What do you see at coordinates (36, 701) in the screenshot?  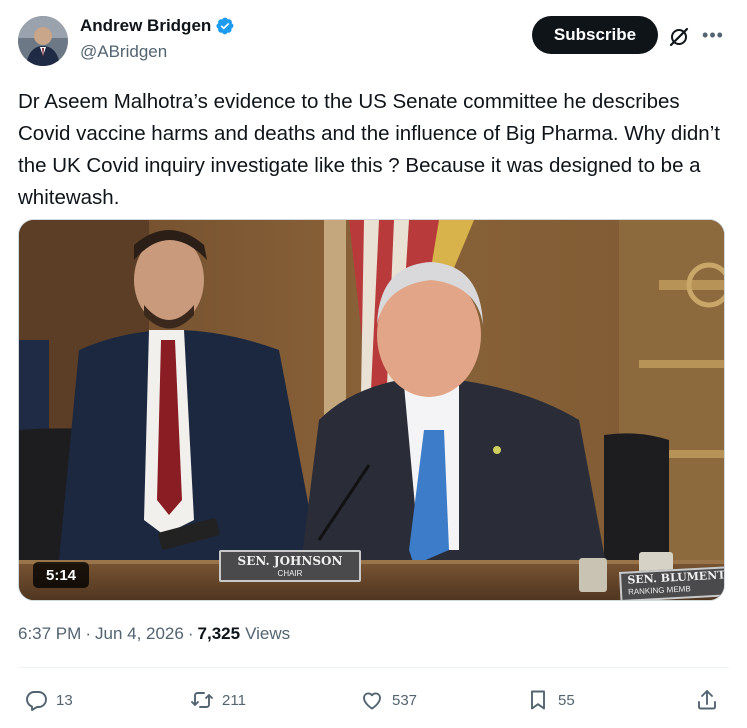 I see `reply-icon` at bounding box center [36, 701].